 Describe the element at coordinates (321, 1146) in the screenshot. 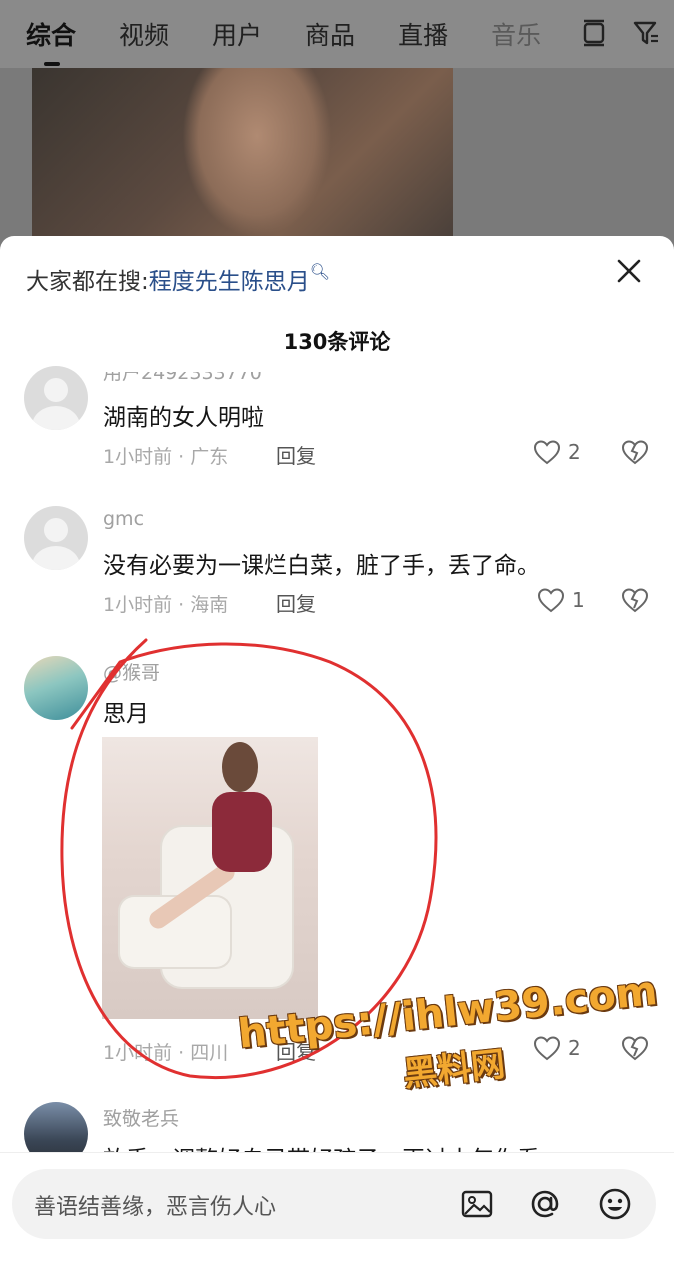

I see `comment-text: 放手，调整好自己带好孩子，再过十年你看` at that location.